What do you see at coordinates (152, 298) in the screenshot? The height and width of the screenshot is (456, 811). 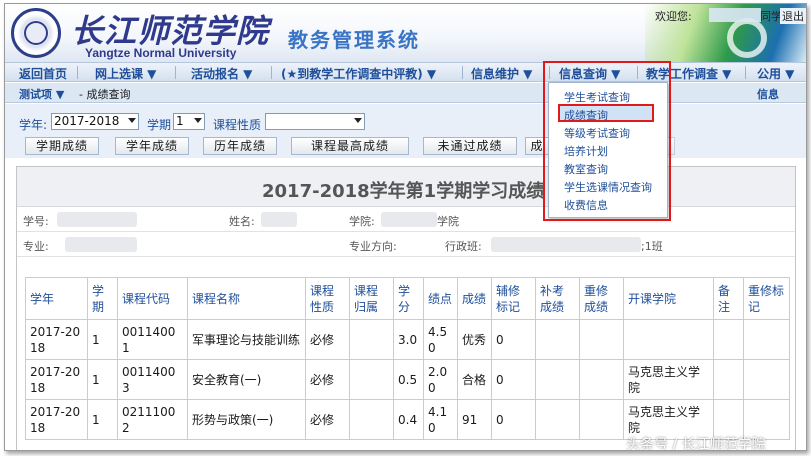 I see `col-header: 课程代码` at bounding box center [152, 298].